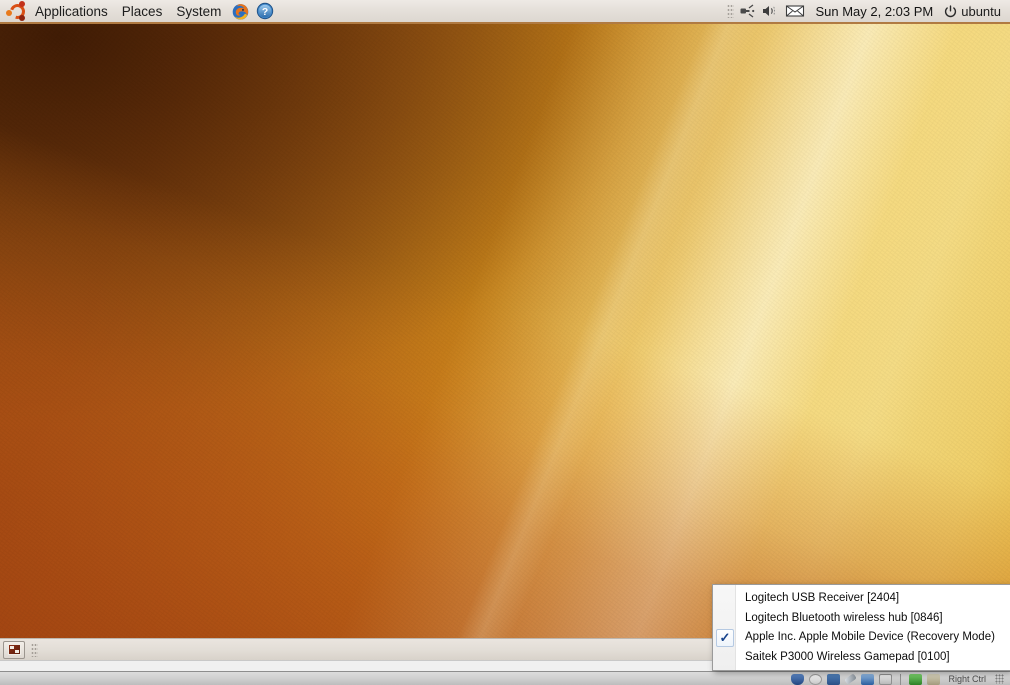 This screenshot has width=1010, height=685. What do you see at coordinates (847, 657) in the screenshot?
I see `menu-item-label: Saitek P3000 Wireless Gamepad [0100]` at bounding box center [847, 657].